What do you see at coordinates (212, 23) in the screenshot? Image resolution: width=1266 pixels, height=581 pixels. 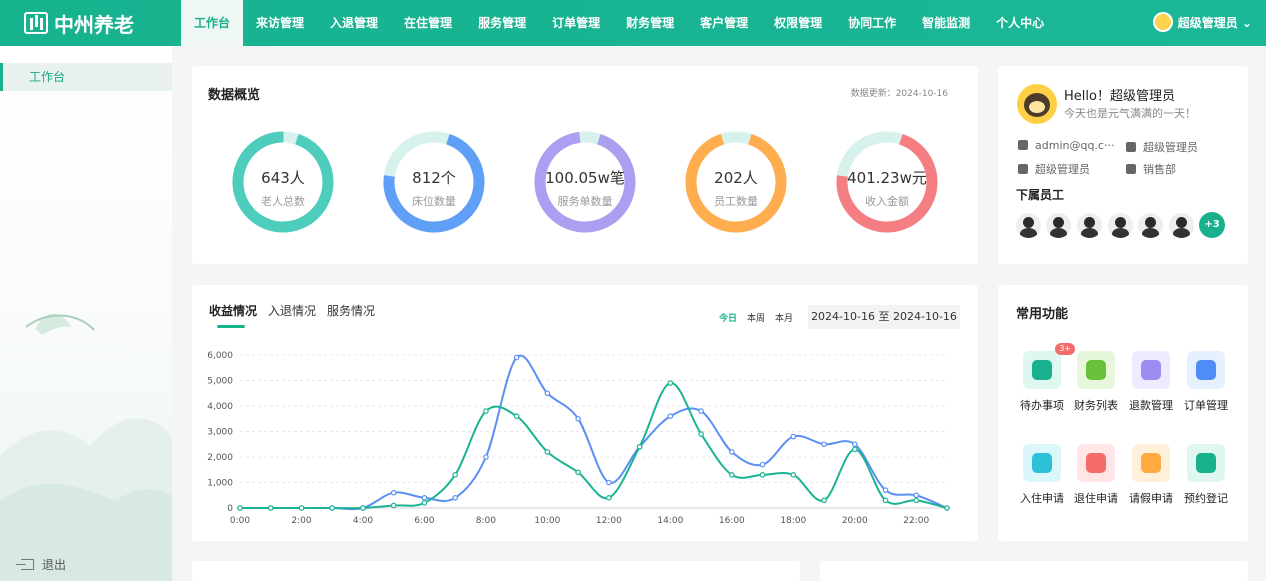 I see `nav-workbench: 工作台` at bounding box center [212, 23].